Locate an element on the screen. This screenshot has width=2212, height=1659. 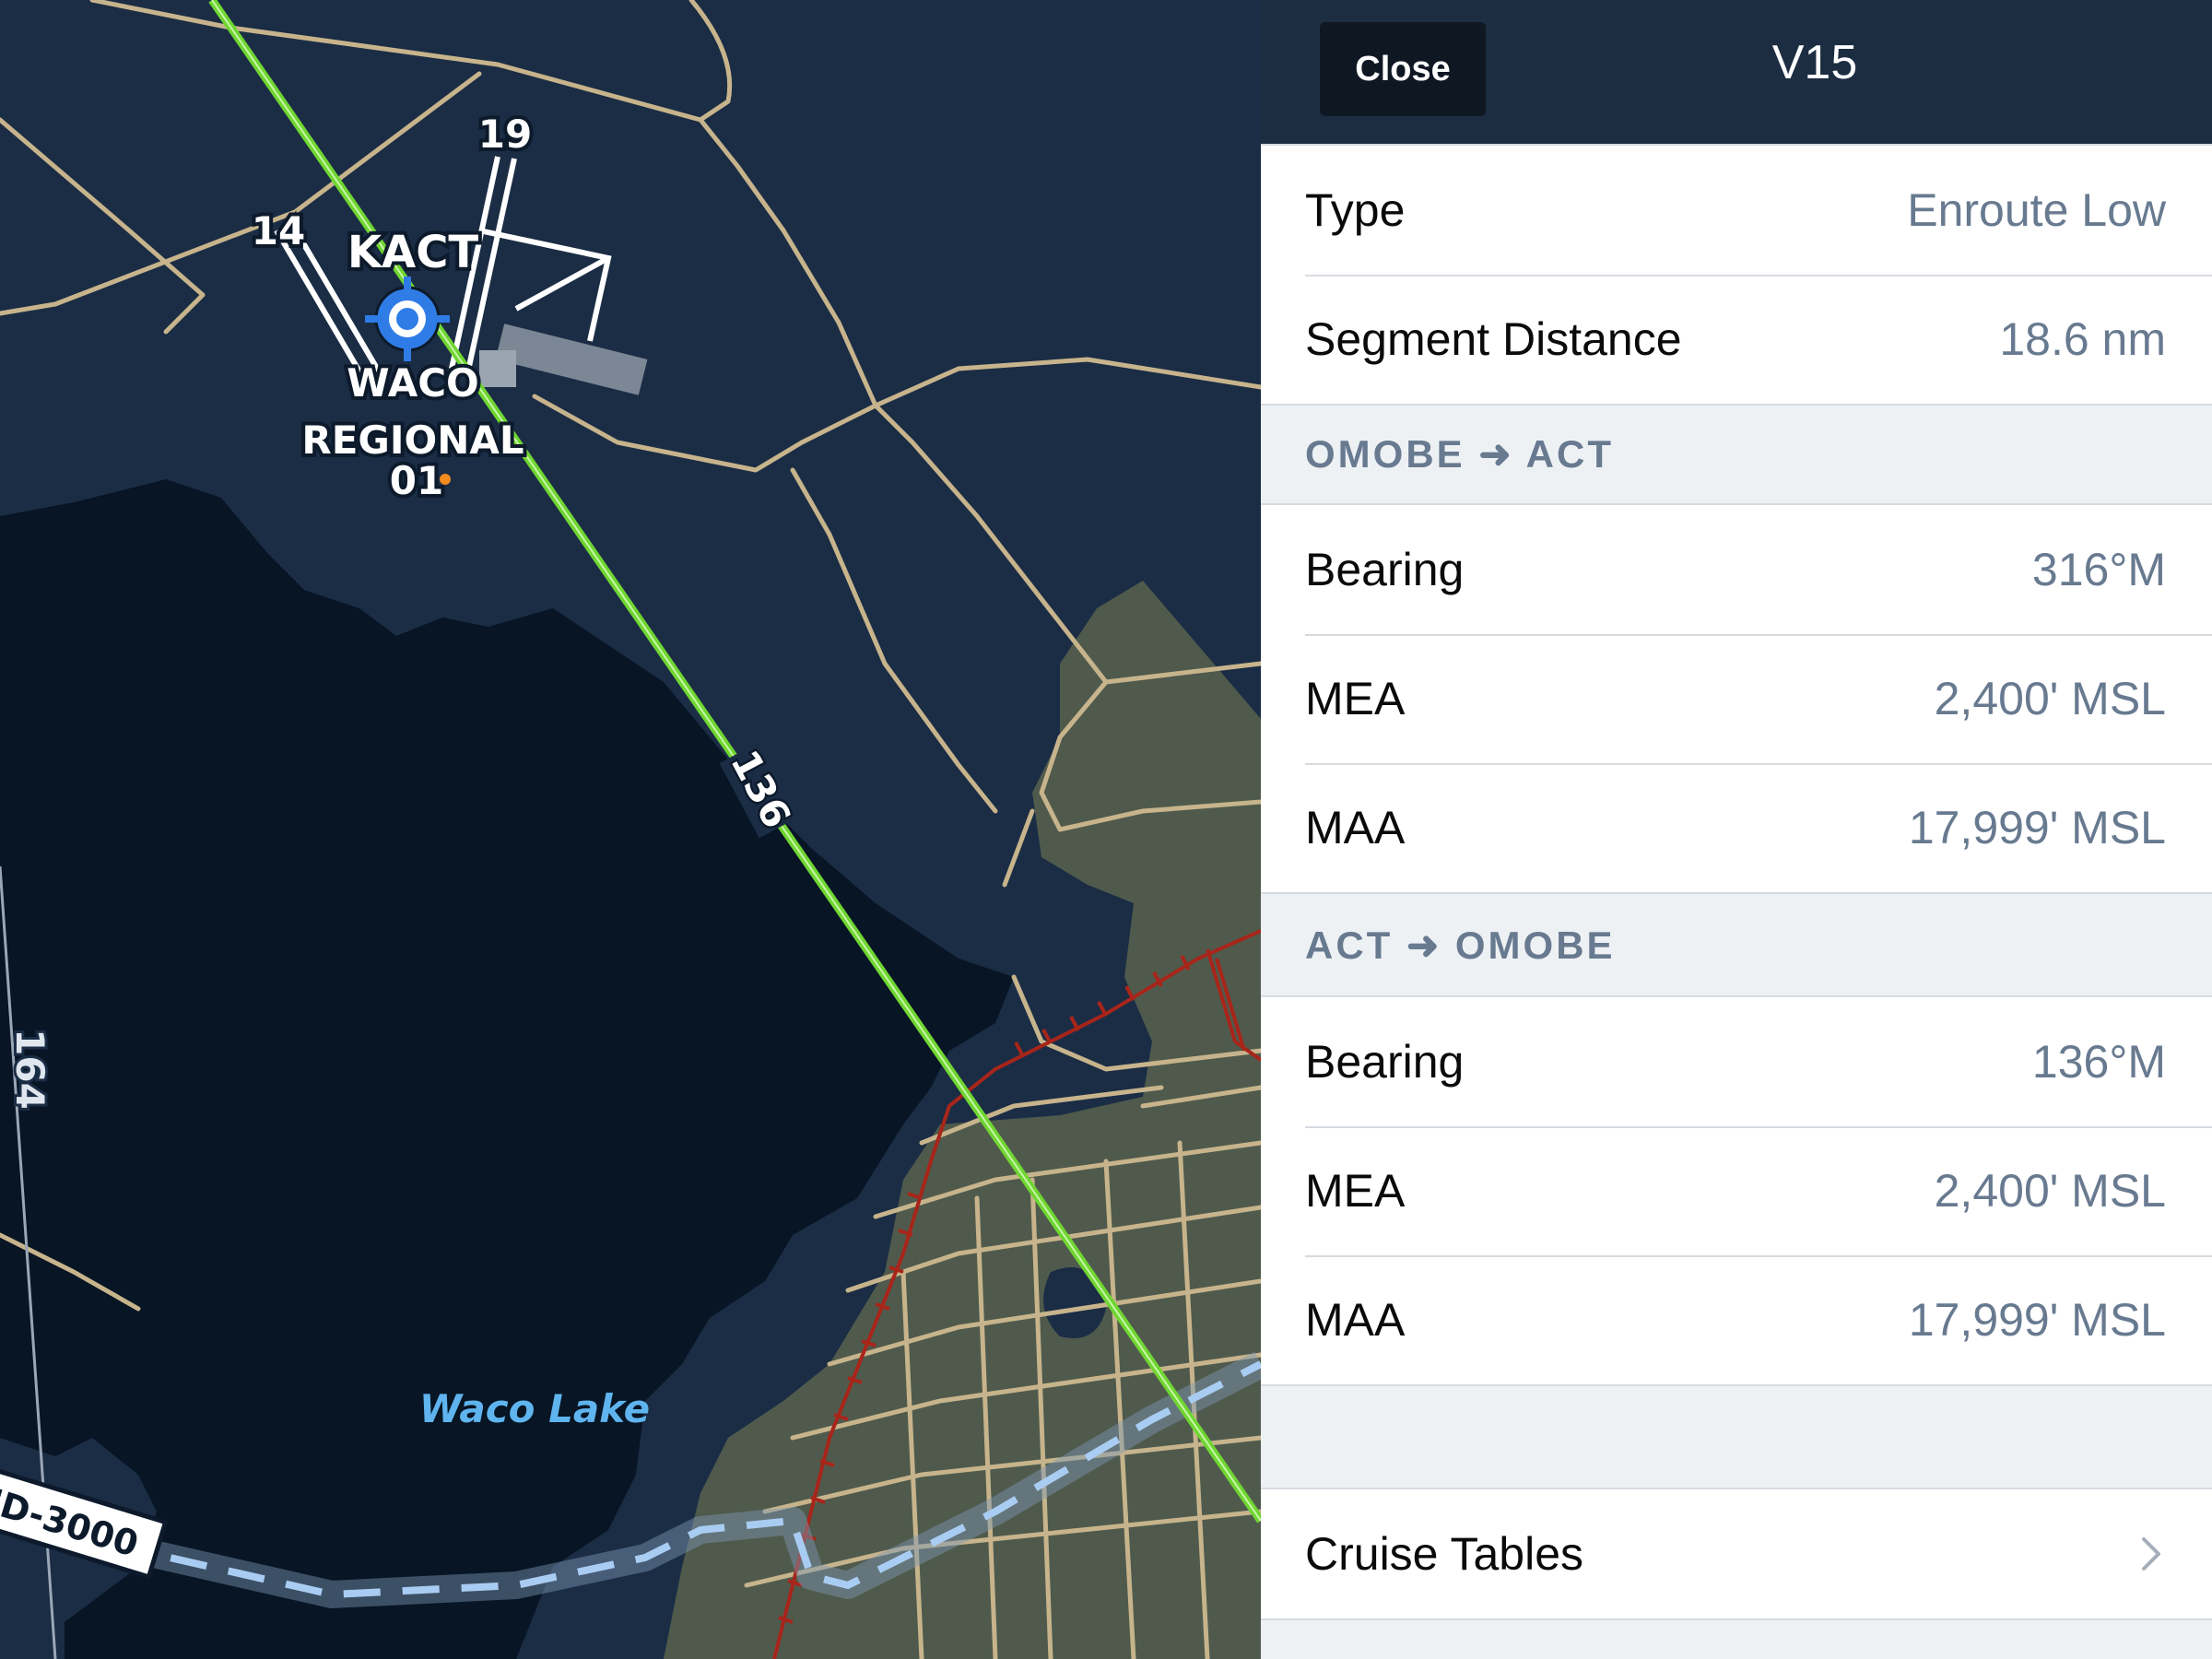
type-value: Enroute Low is located at coordinates (2036, 210).